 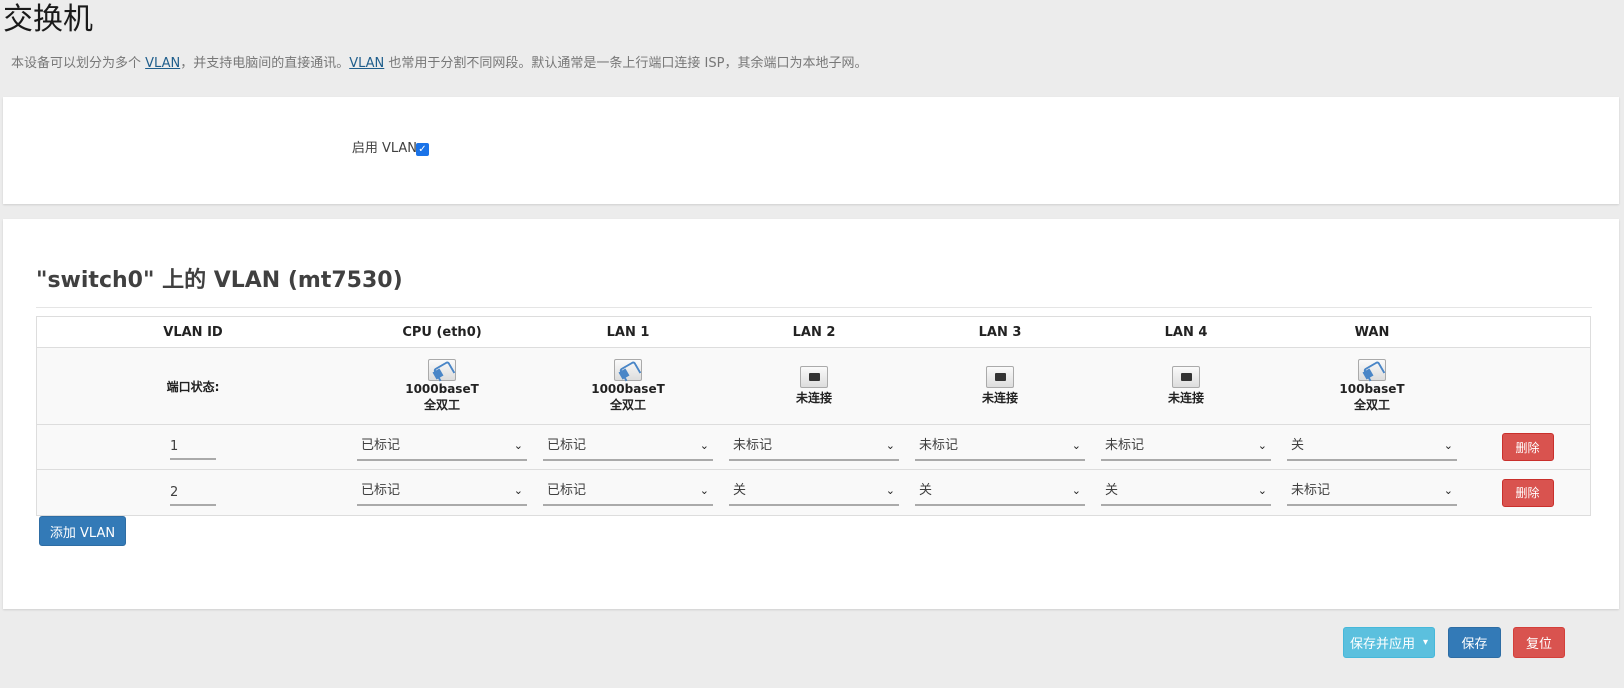 I want to click on port-status-lan2: 未连接, so click(x=814, y=386).